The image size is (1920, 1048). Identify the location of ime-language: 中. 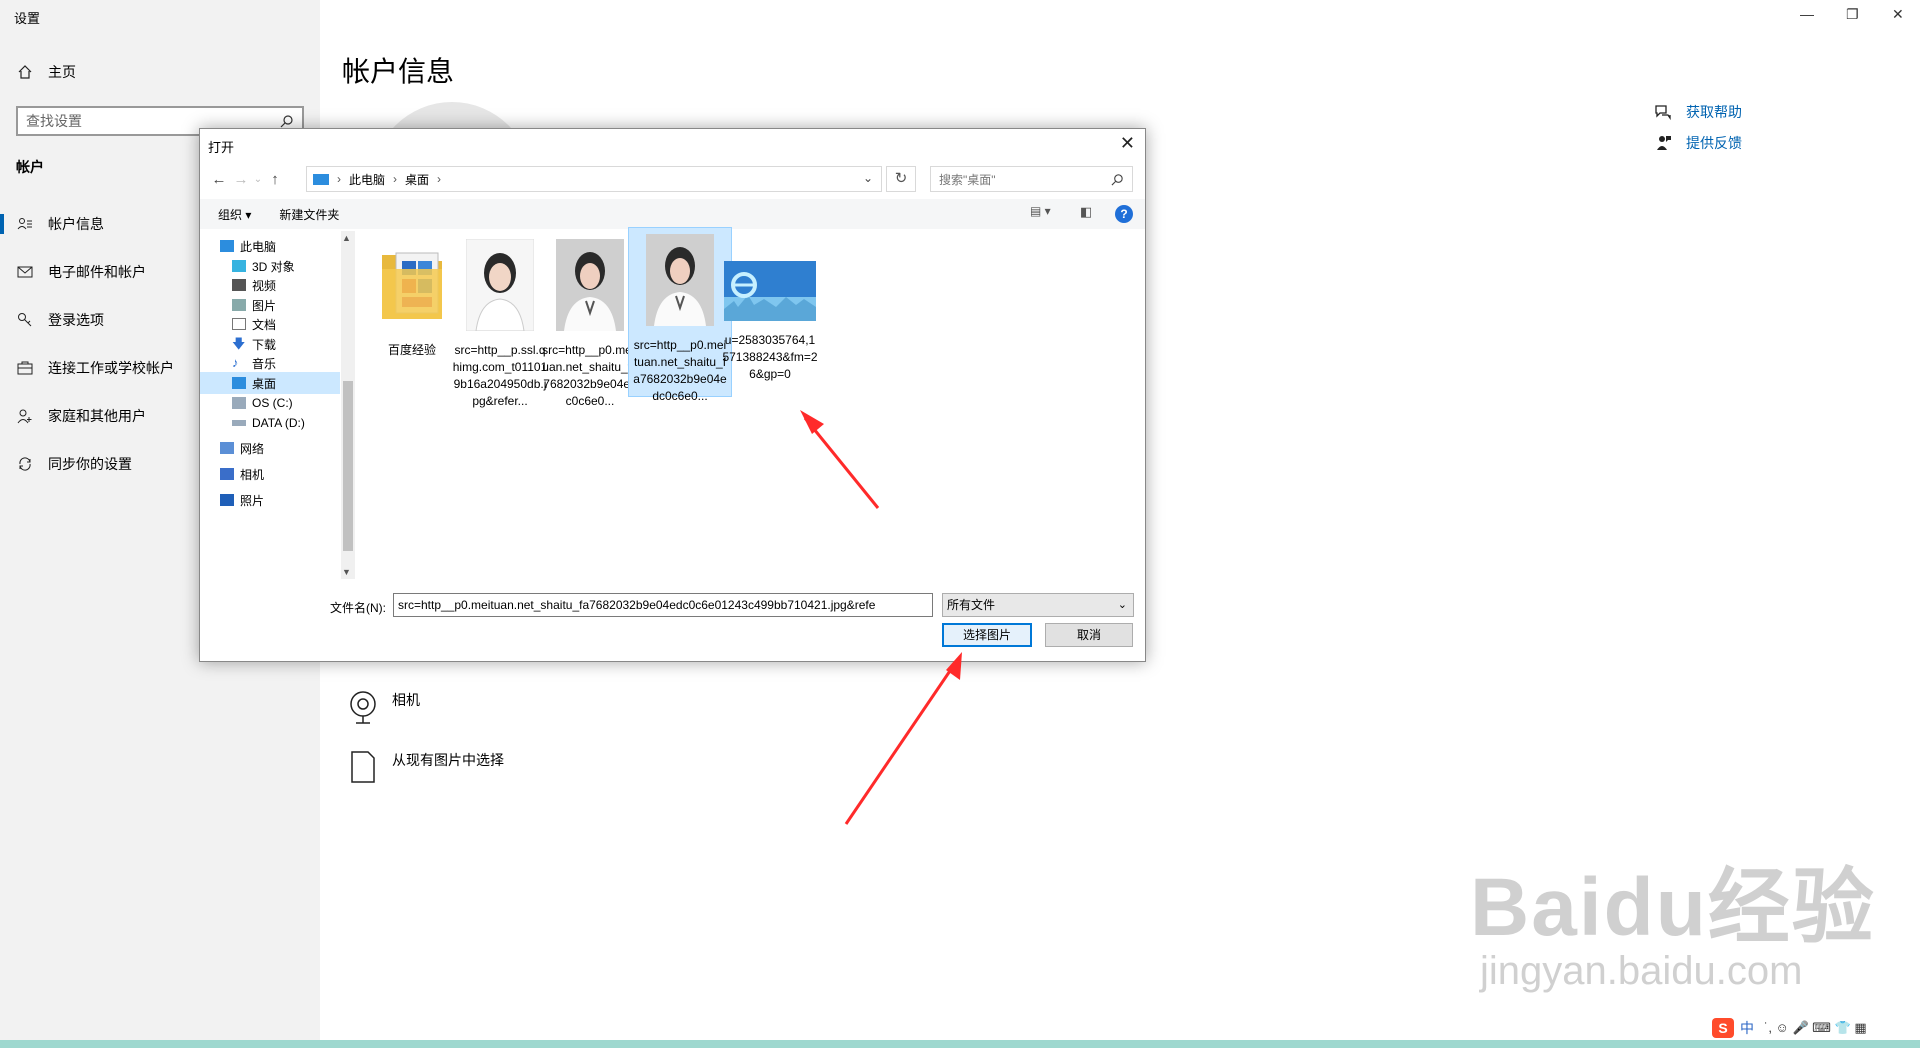
(1747, 1028).